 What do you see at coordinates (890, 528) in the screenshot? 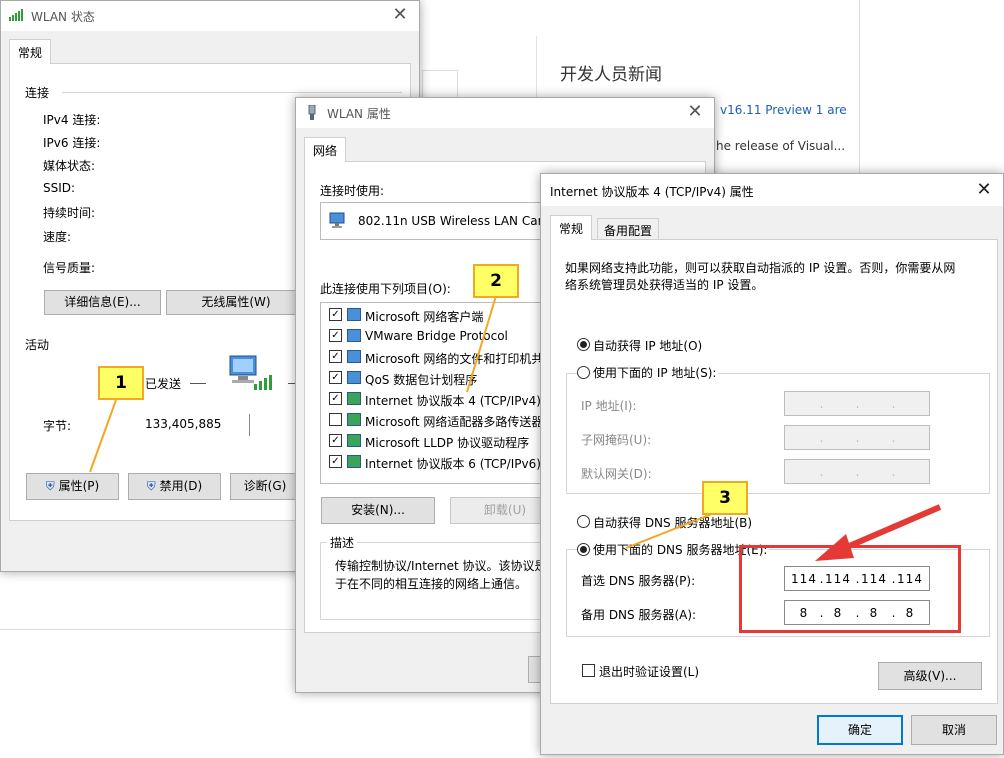
I see `red-arrow-shaft` at bounding box center [890, 528].